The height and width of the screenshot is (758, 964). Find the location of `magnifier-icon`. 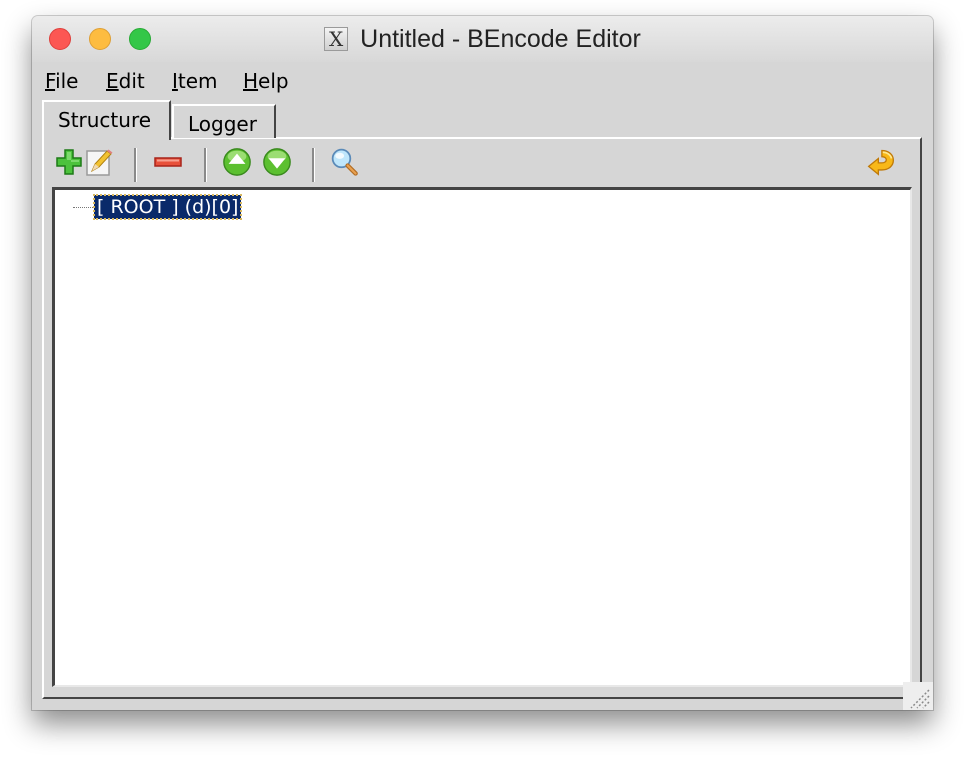

magnifier-icon is located at coordinates (344, 162).